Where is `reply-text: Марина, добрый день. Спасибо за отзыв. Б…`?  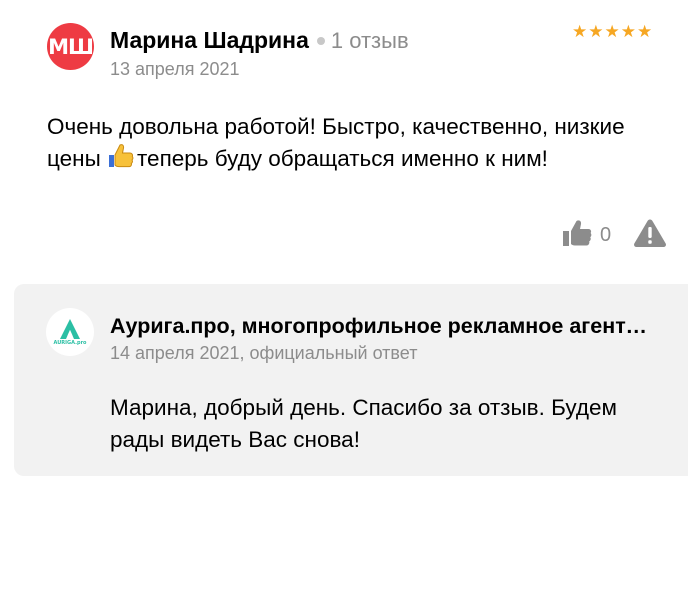 reply-text: Марина, добрый день. Спасибо за отзыв. Б… is located at coordinates (364, 423).